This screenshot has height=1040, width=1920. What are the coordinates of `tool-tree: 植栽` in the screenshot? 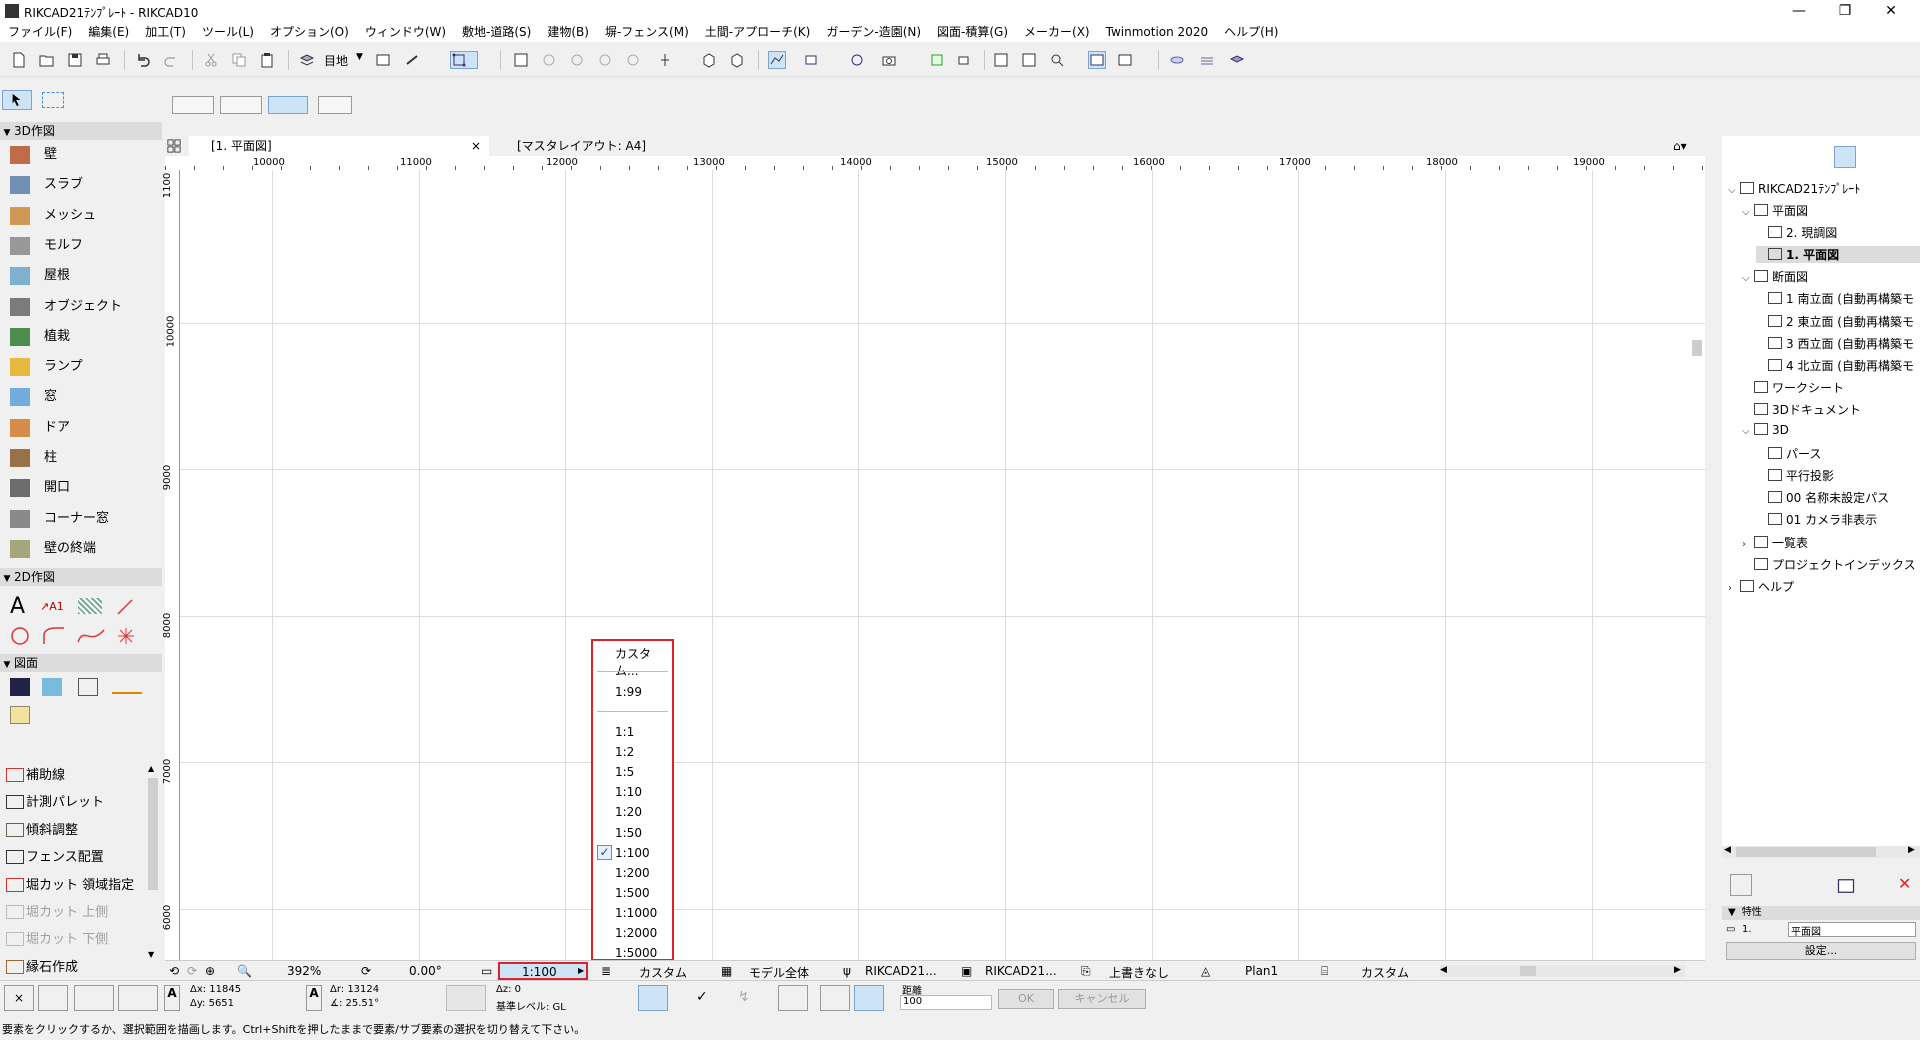 It's located at (83, 337).